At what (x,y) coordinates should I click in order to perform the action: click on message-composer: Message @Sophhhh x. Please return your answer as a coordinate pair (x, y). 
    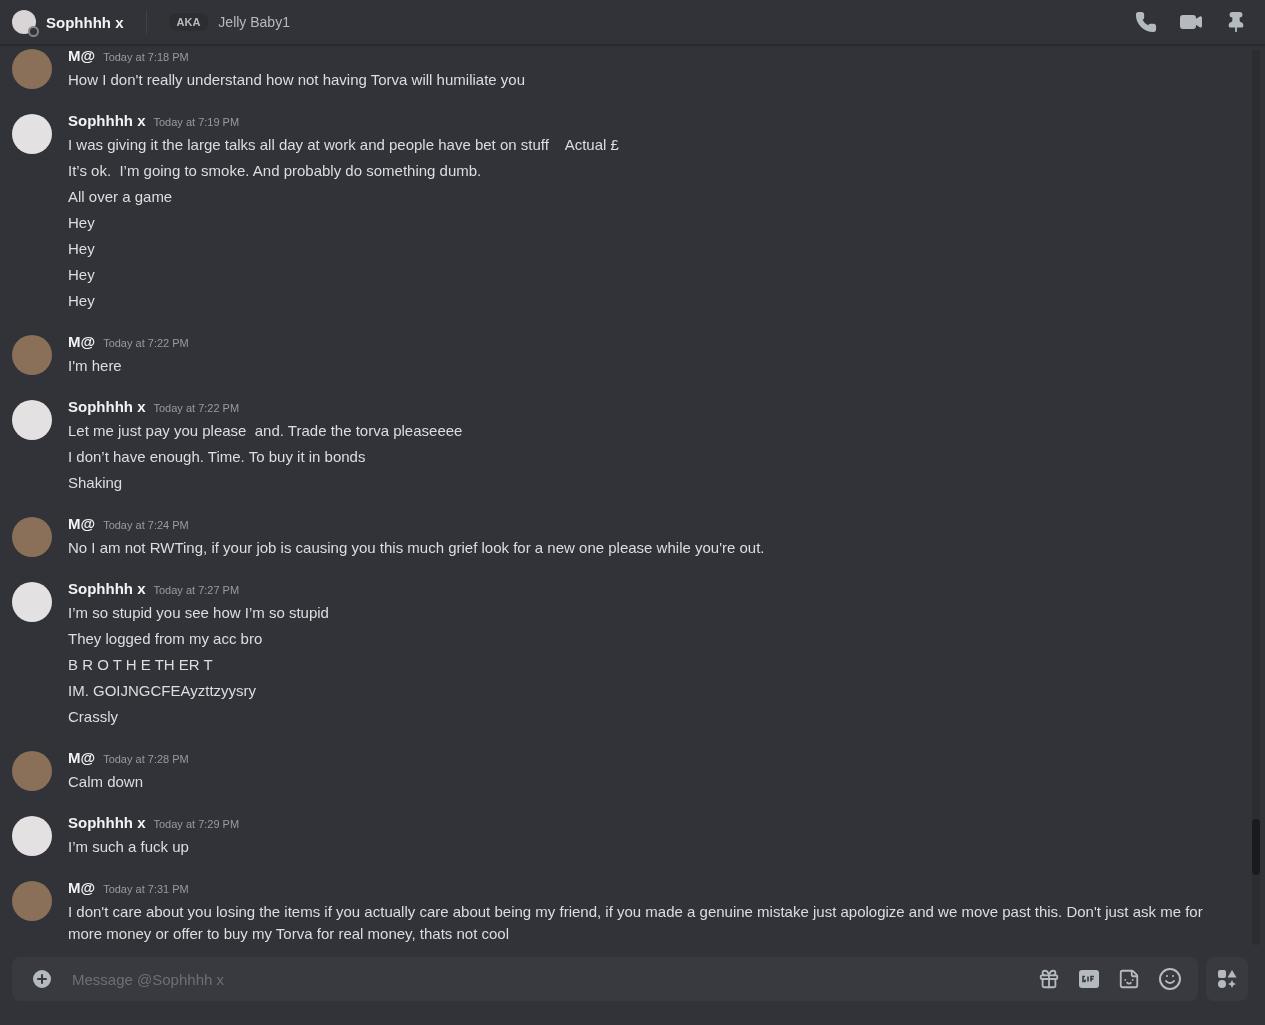
    Looking at the image, I should click on (605, 979).